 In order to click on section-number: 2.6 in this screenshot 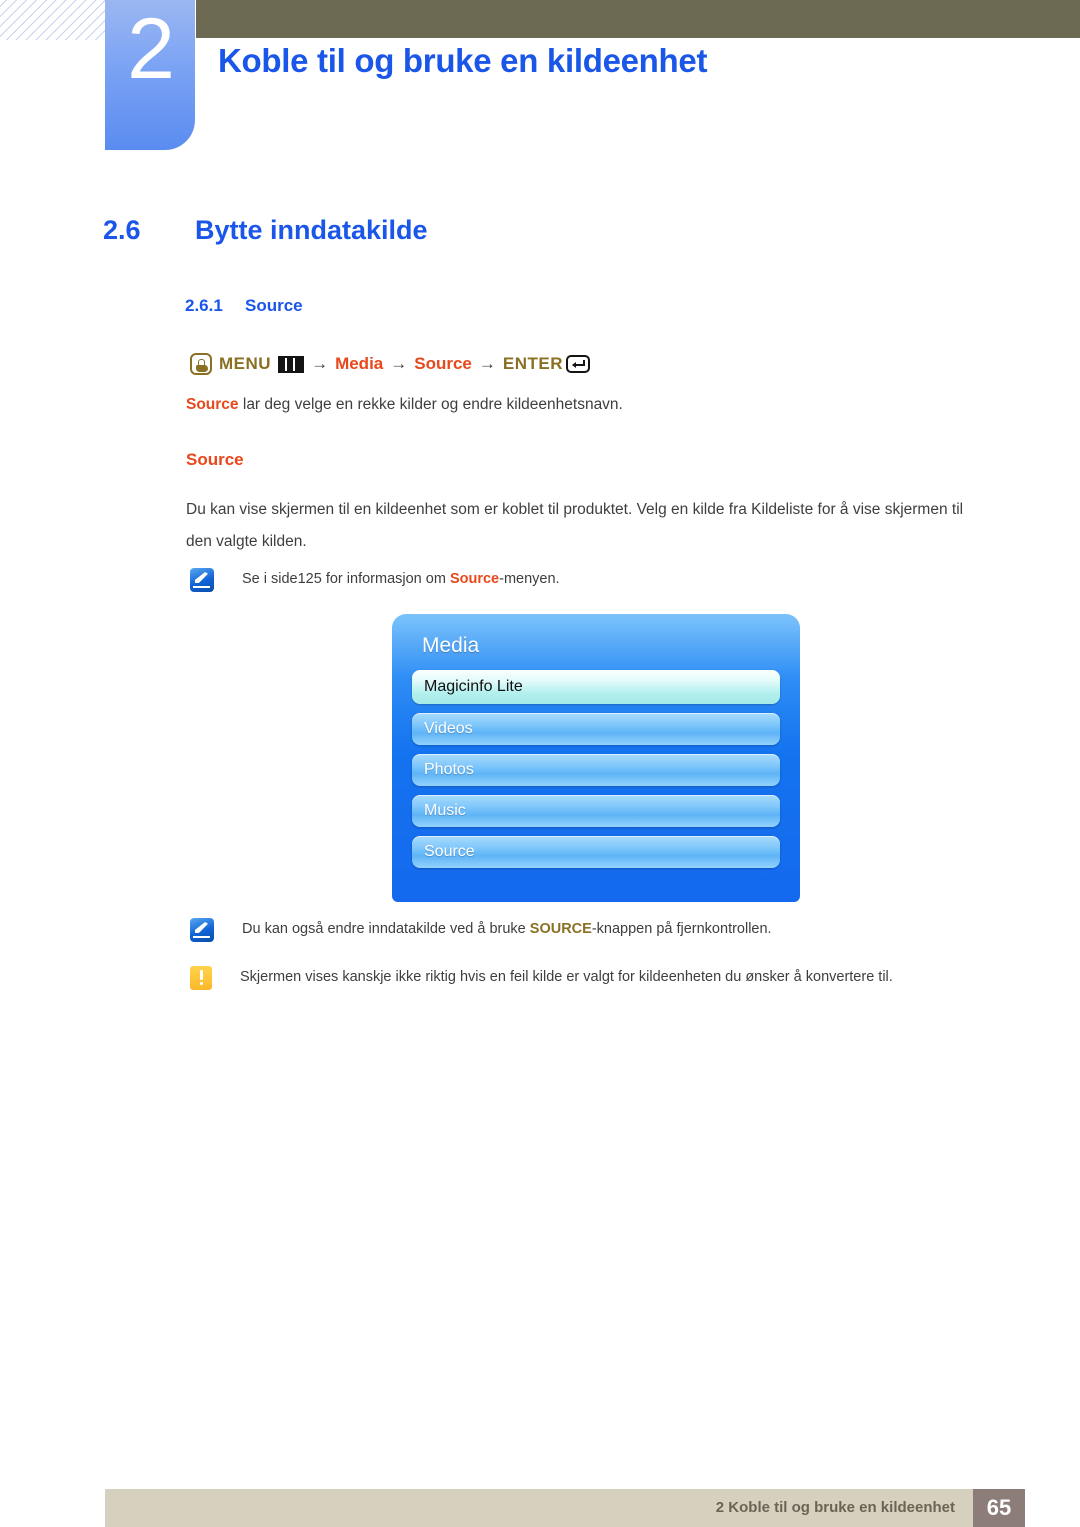, I will do `click(122, 230)`.